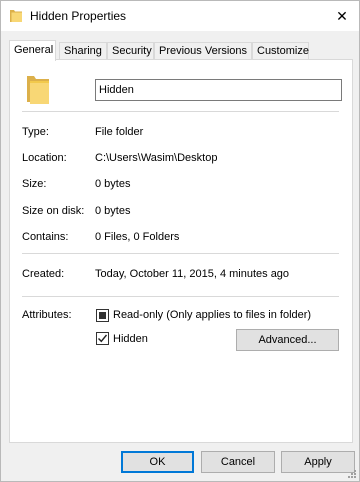 This screenshot has height=482, width=360. Describe the element at coordinates (130, 51) in the screenshot. I see `tab-security: Security` at that location.